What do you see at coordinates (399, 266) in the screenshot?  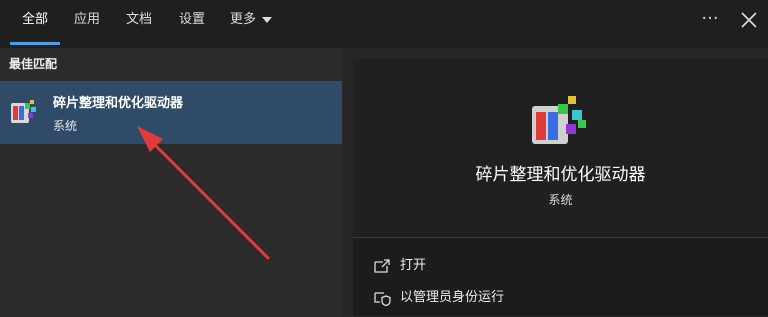 I see `open-action: 打开` at bounding box center [399, 266].